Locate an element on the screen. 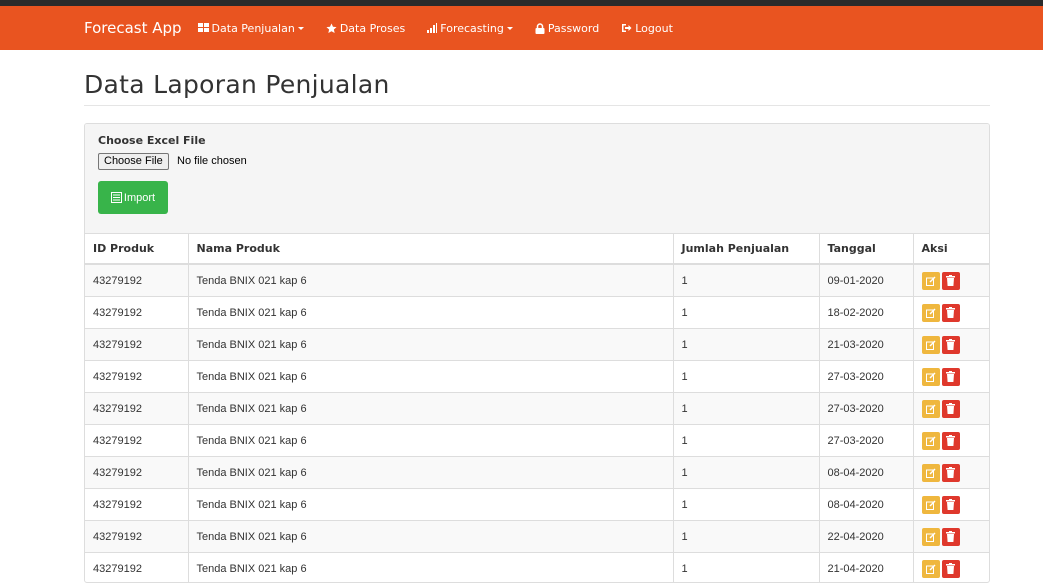  import-button-label: Import is located at coordinates (139, 198).